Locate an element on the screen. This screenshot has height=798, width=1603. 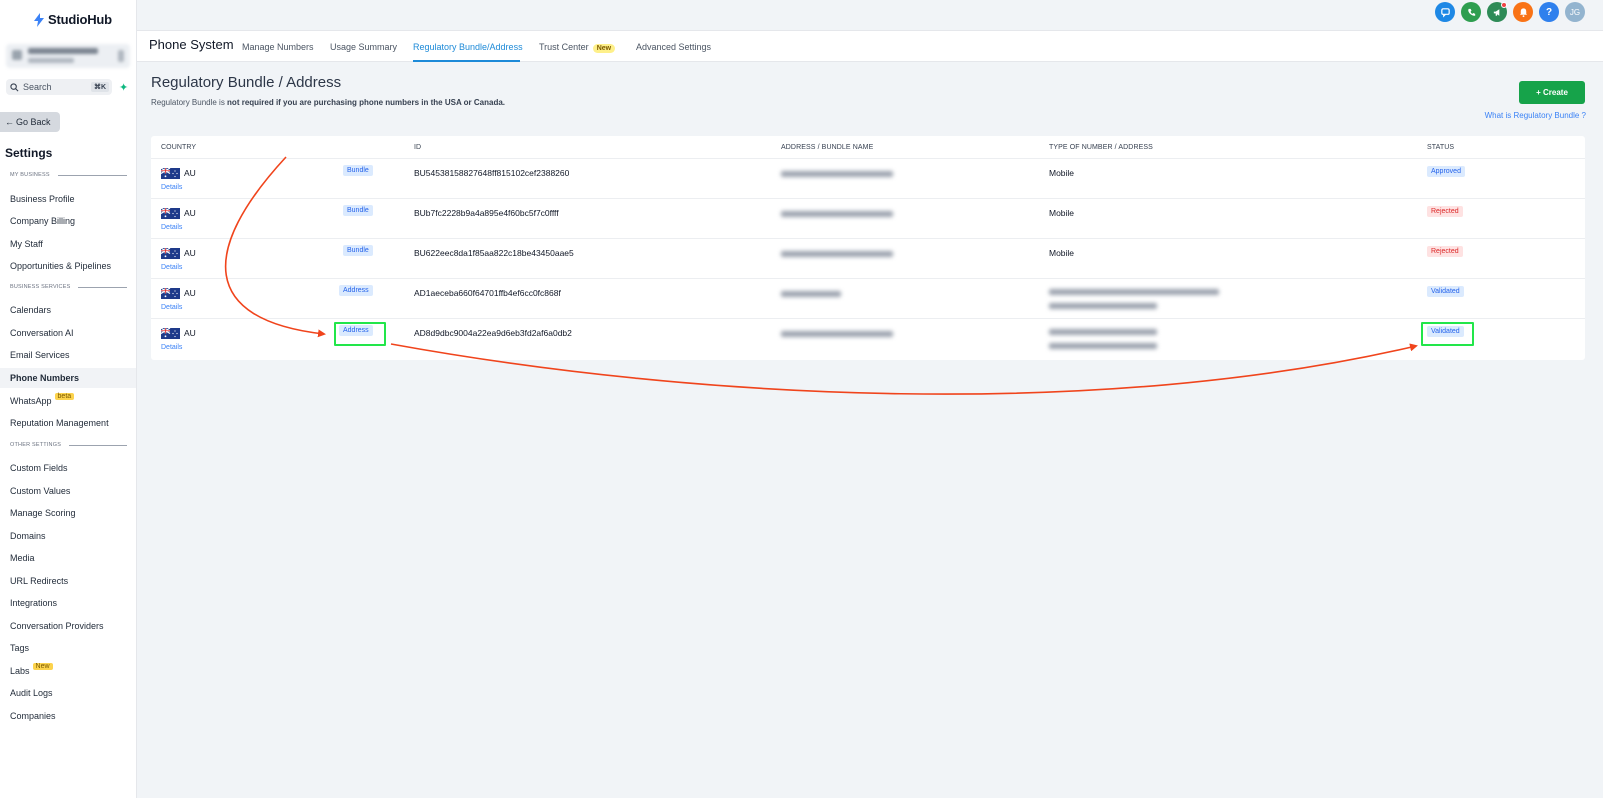
section-label-my-business: MY BUSINESS is located at coordinates (68, 175).